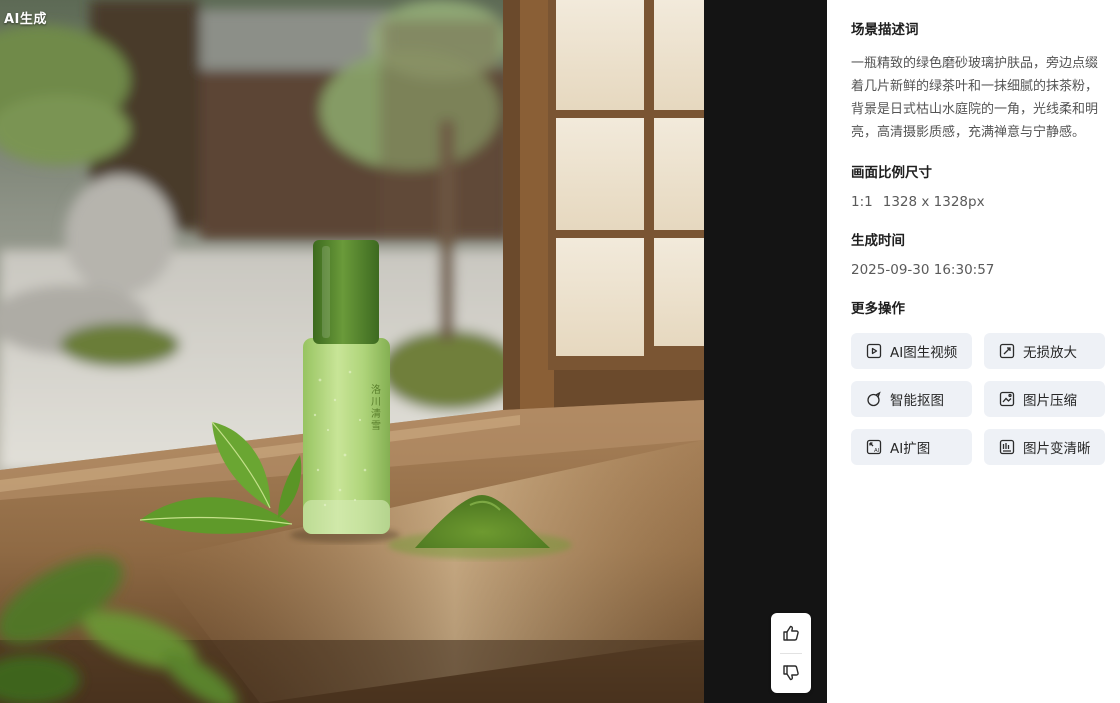  What do you see at coordinates (375, 407) in the screenshot?
I see `bottle-label-text: 洛川清雪` at bounding box center [375, 407].